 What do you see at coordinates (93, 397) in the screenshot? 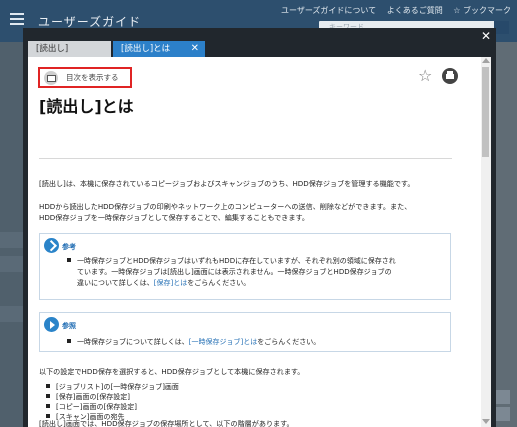
I see `list-item-text: [保存]画面の[保存設定]` at bounding box center [93, 397].